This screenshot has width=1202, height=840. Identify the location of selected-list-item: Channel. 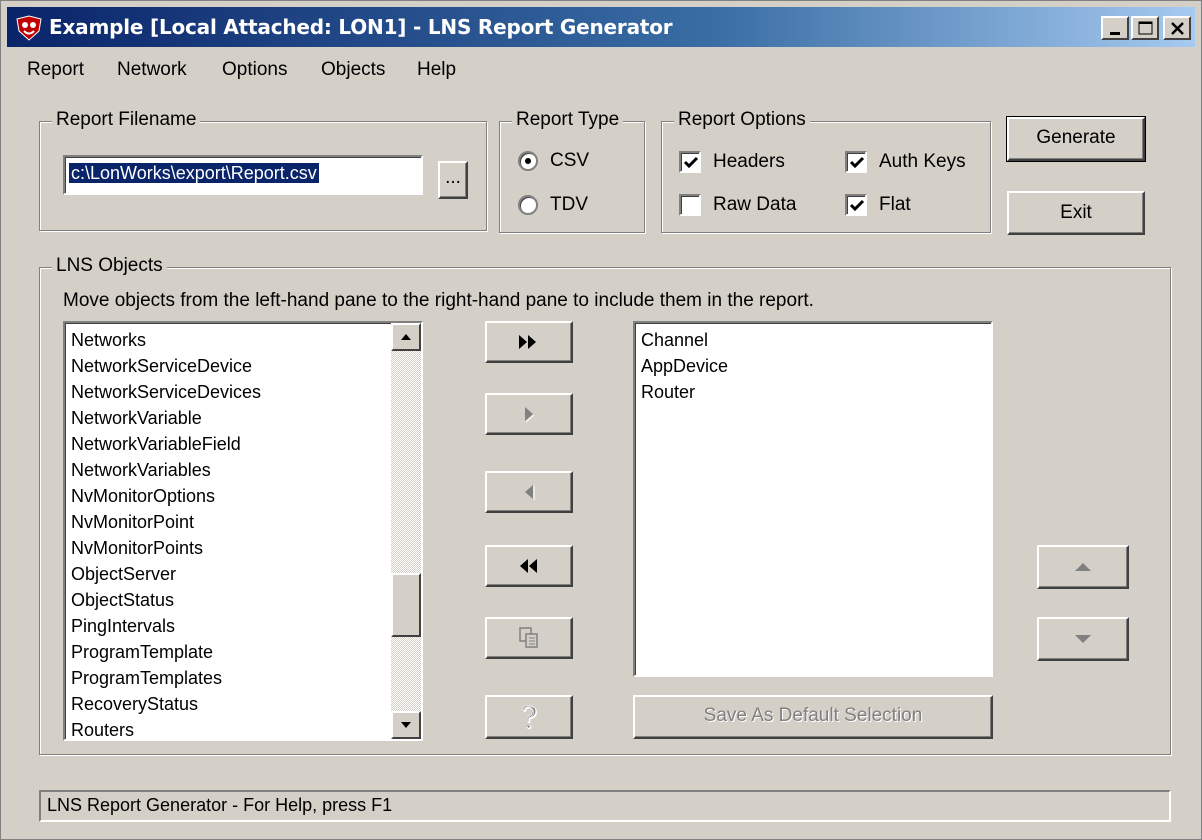
(813, 340).